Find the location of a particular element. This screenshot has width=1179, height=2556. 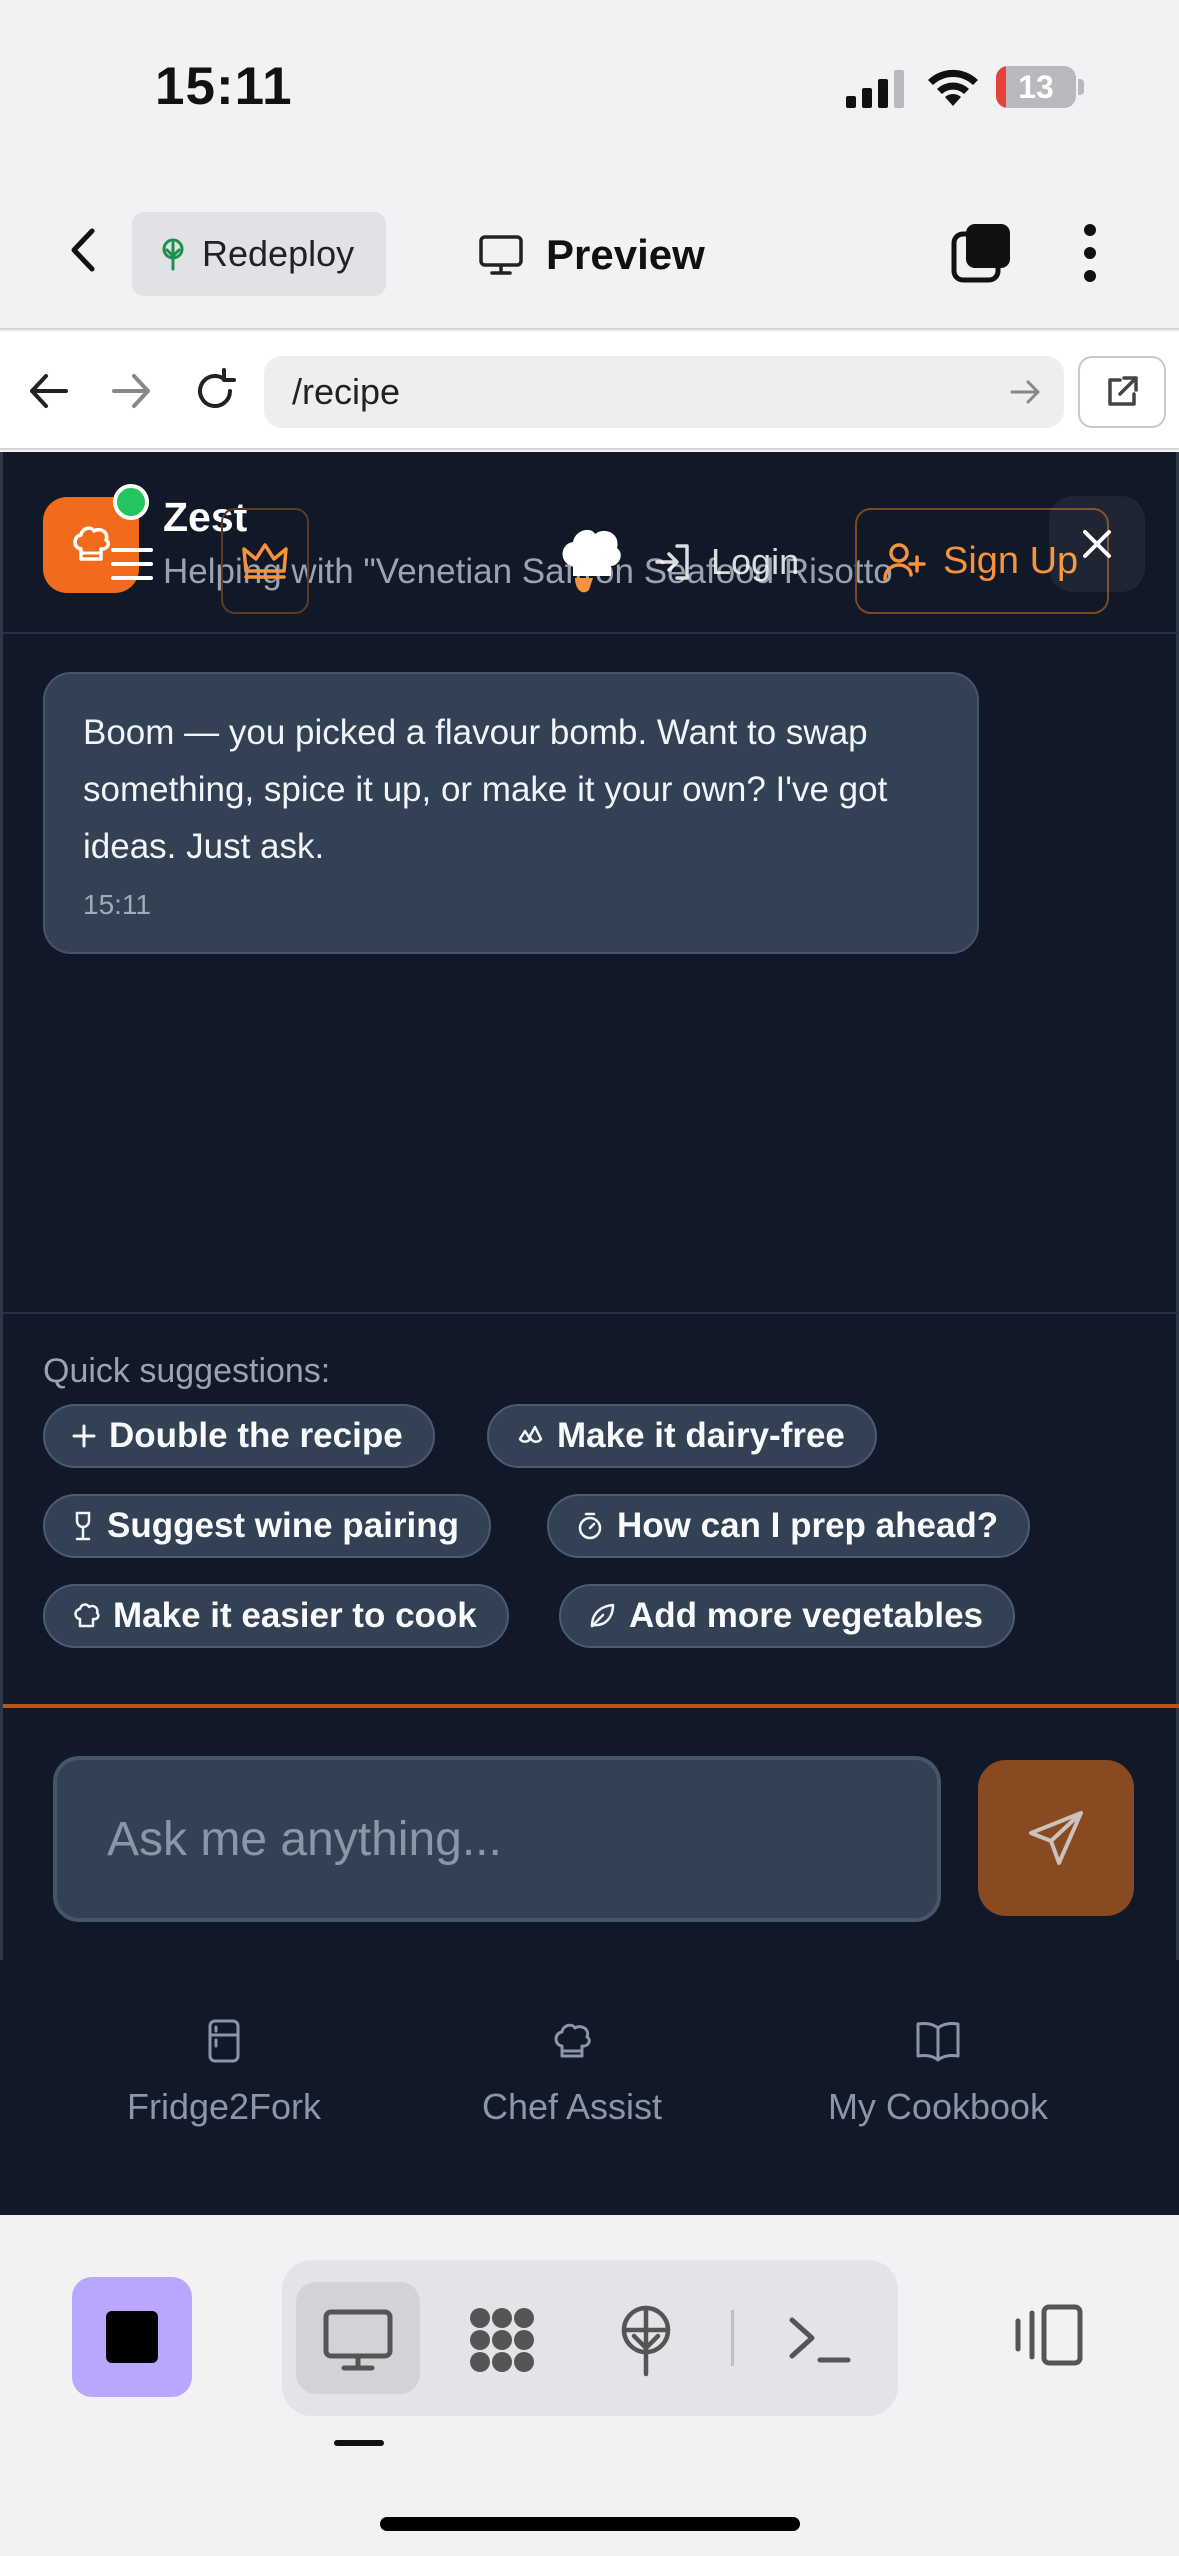

battery-tip is located at coordinates (1081, 87).